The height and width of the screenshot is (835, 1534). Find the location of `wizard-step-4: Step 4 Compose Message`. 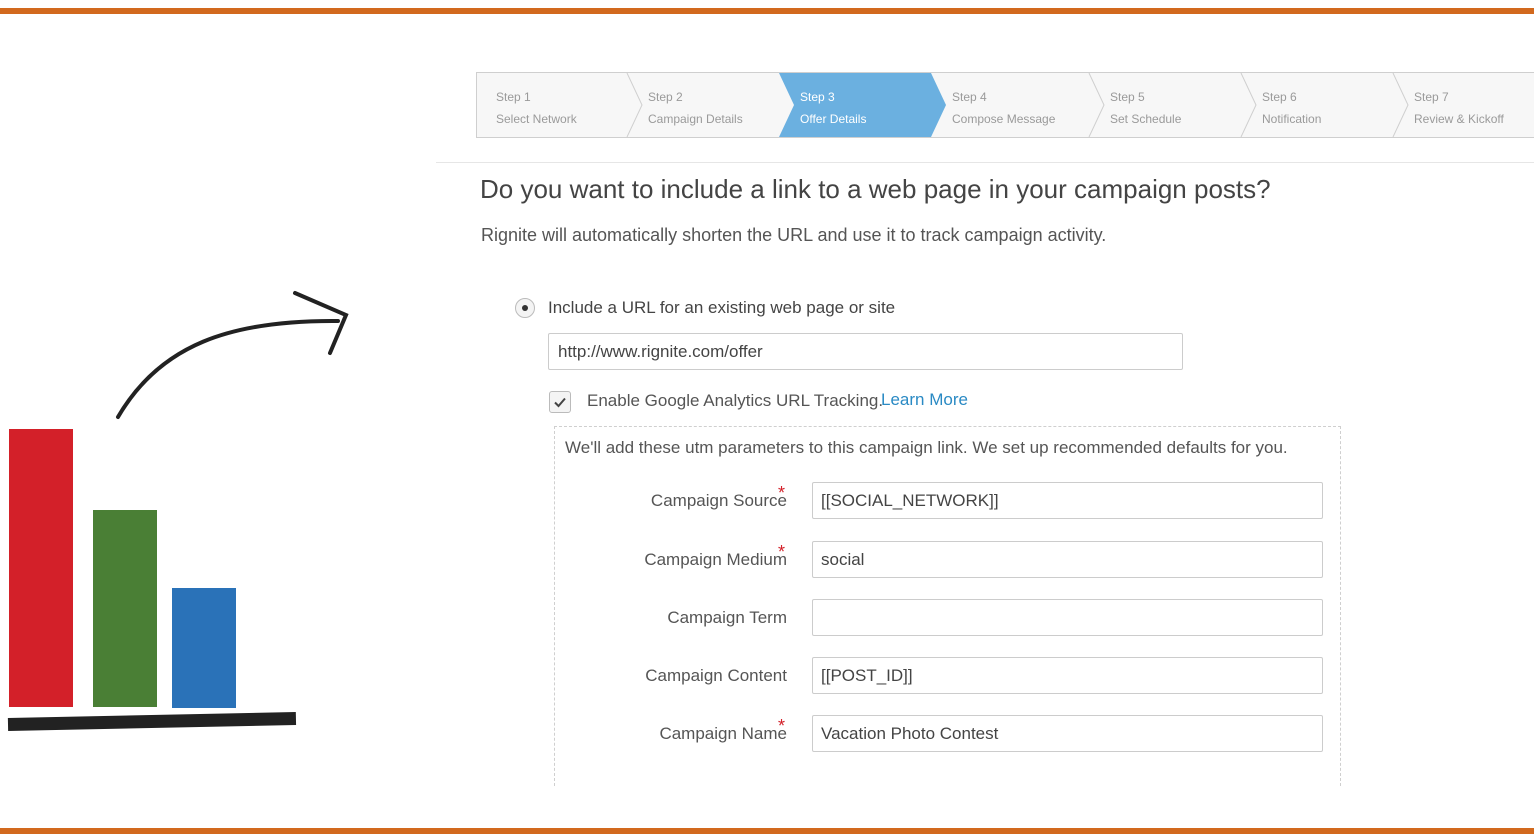

wizard-step-4: Step 4 Compose Message is located at coordinates (1019, 105).